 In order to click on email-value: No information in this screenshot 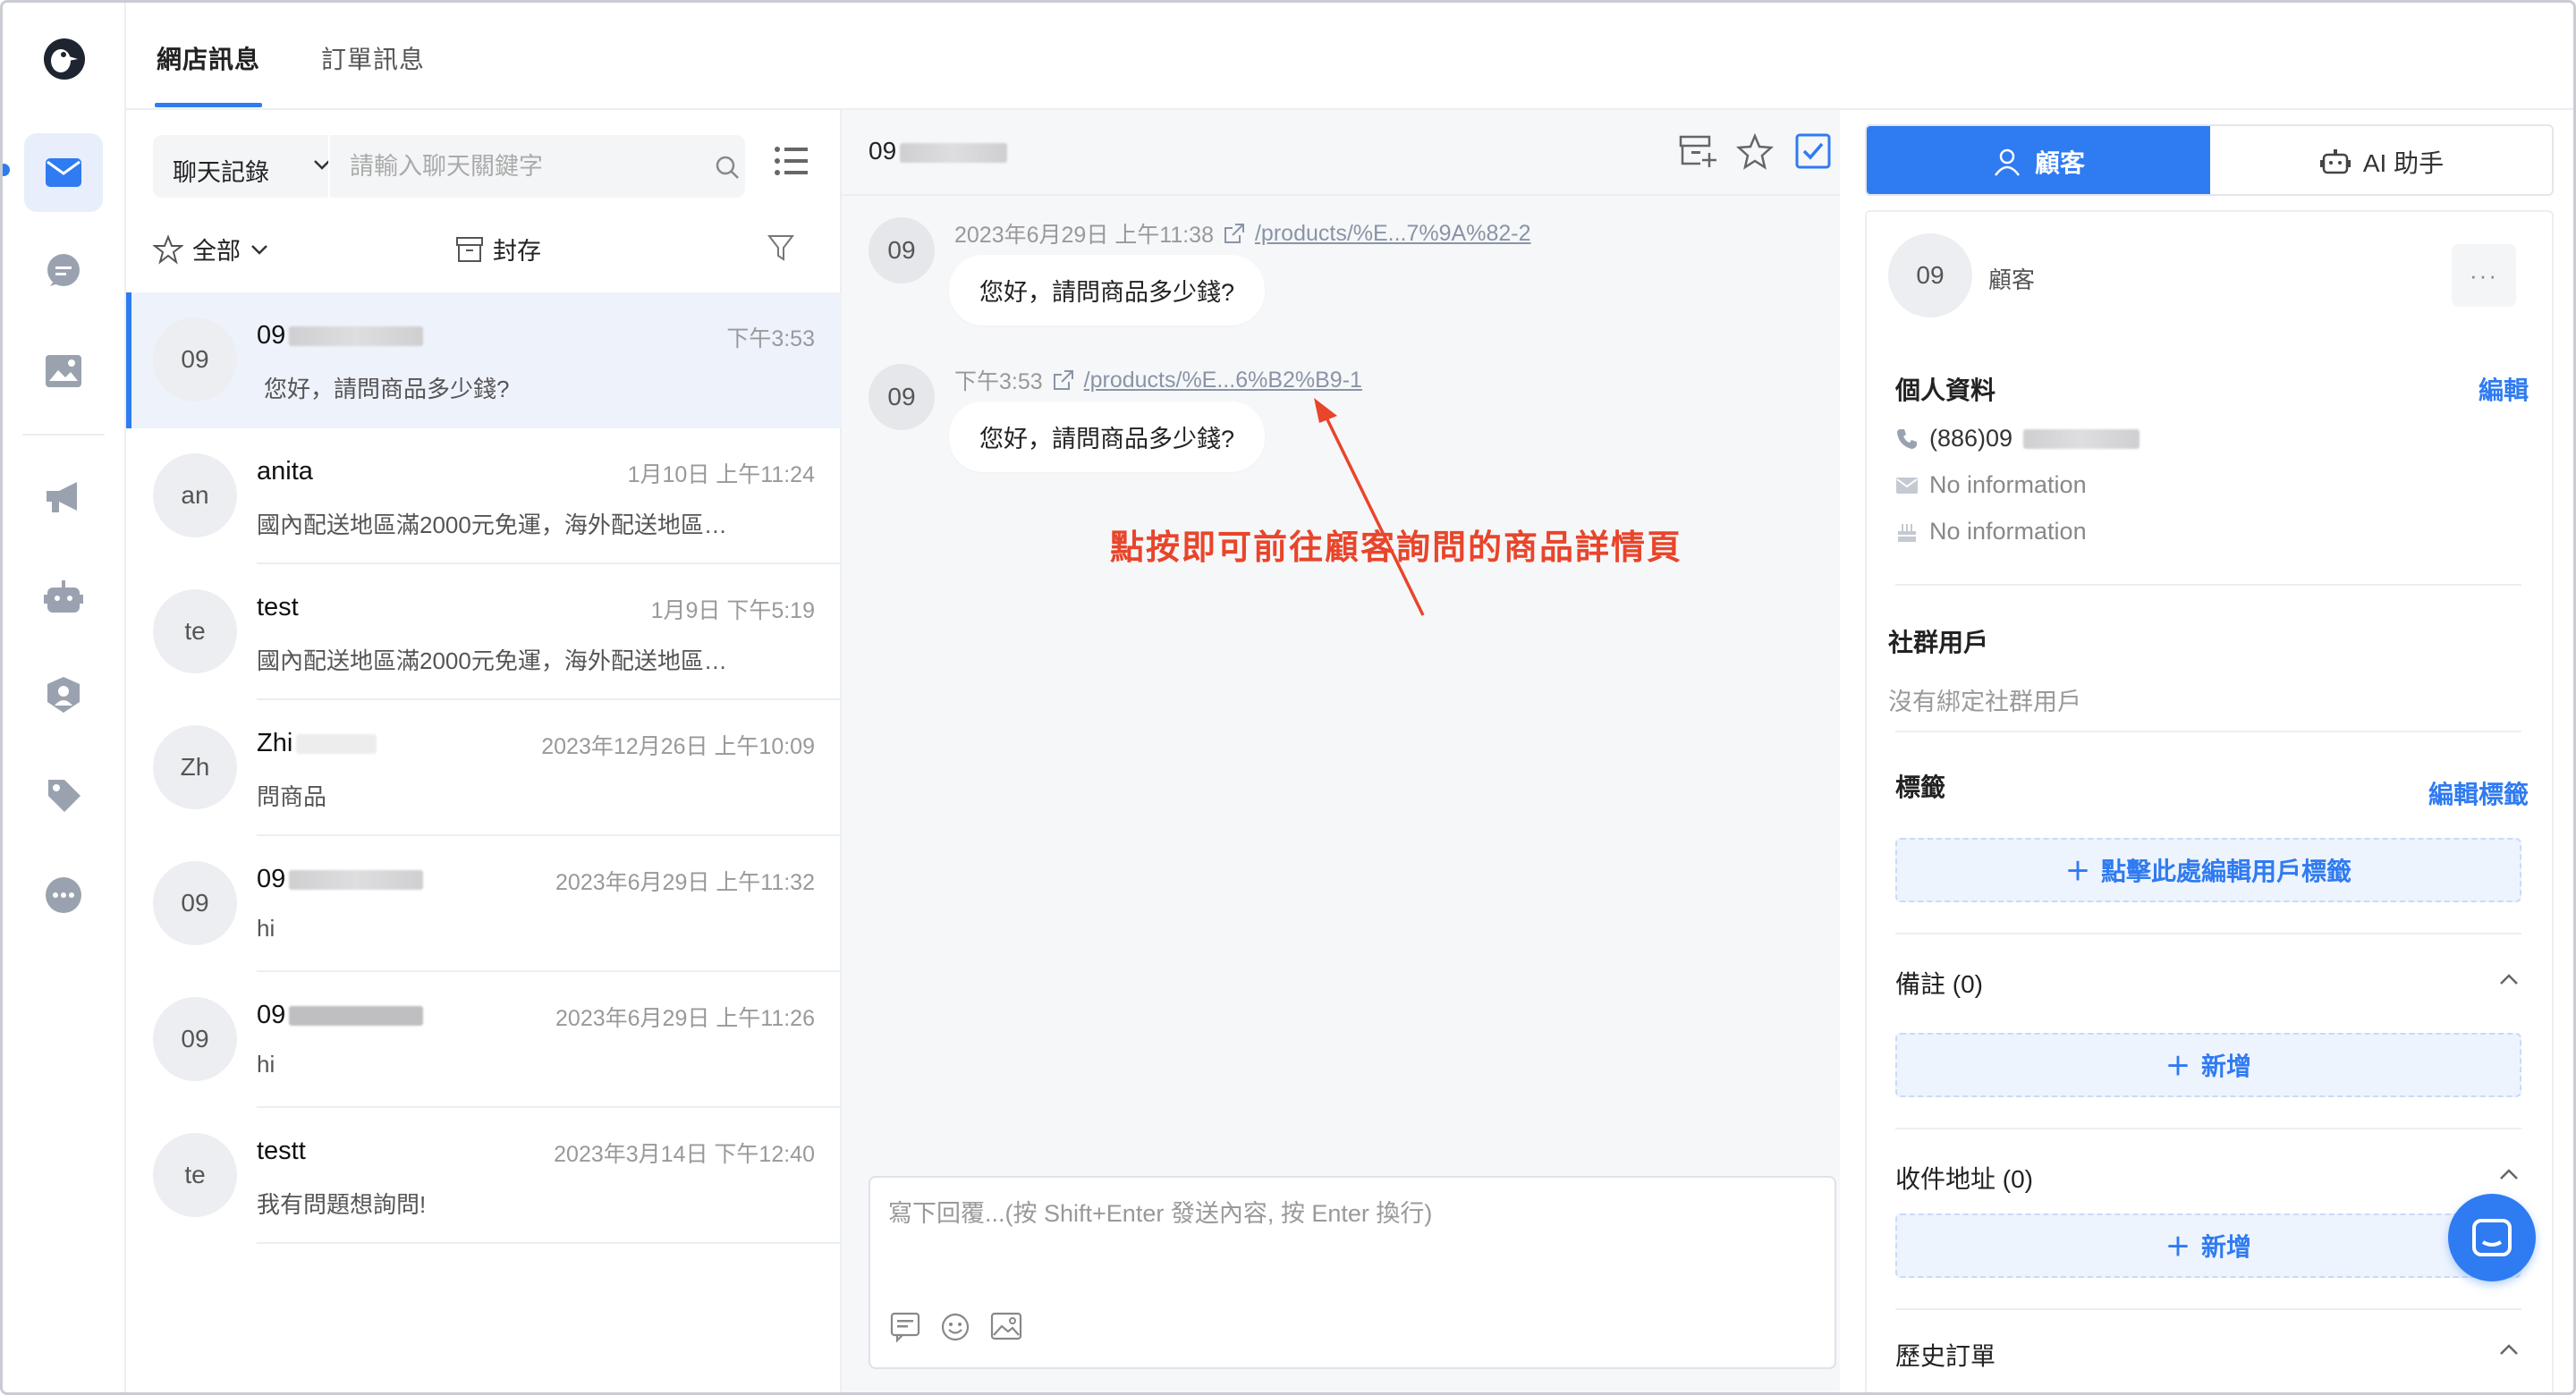, I will do `click(2008, 484)`.